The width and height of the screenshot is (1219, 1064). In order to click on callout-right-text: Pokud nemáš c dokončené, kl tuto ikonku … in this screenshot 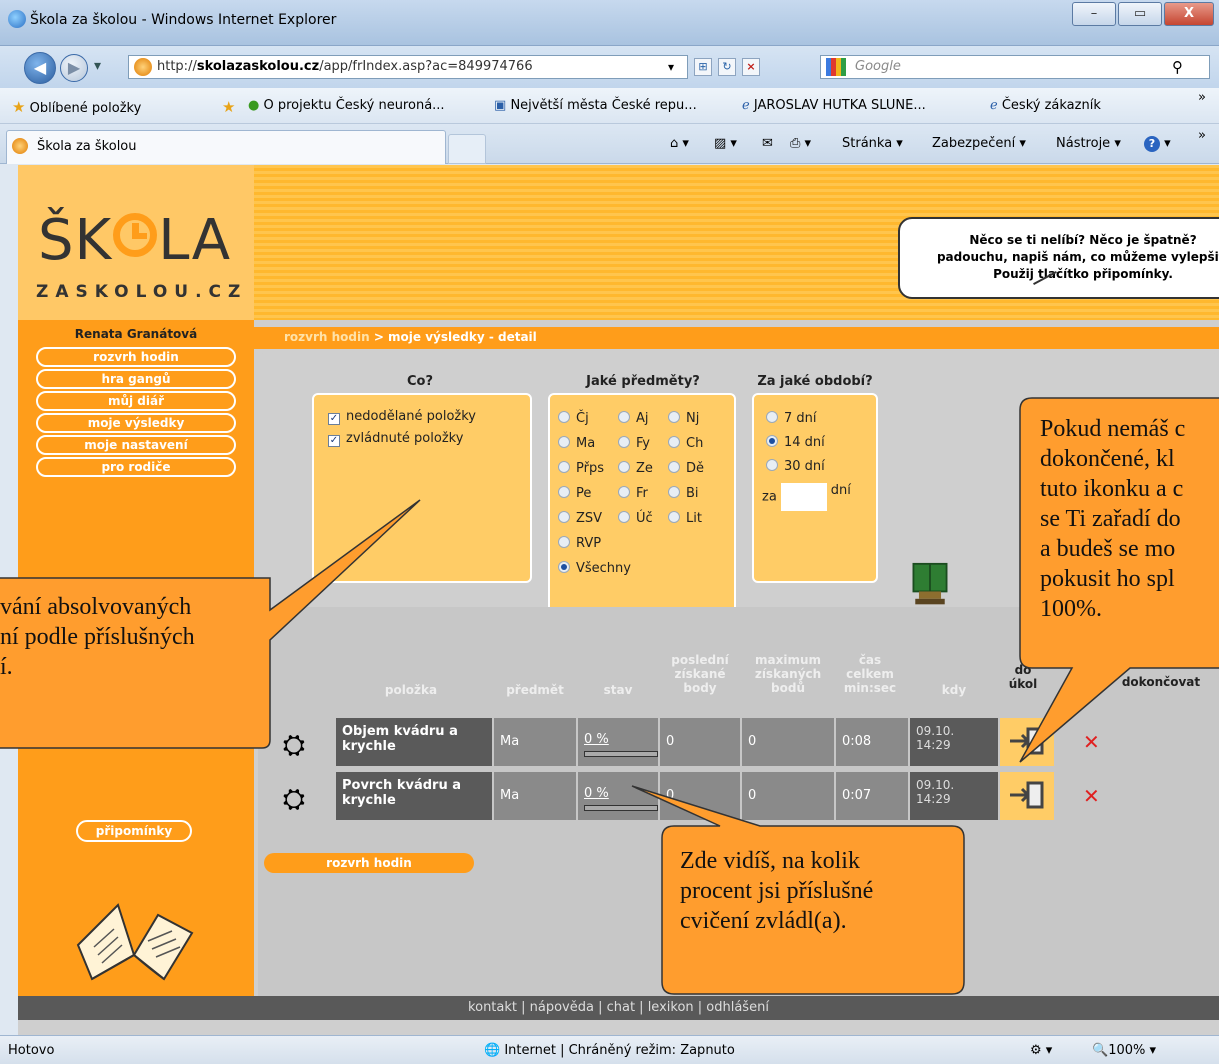, I will do `click(1129, 519)`.